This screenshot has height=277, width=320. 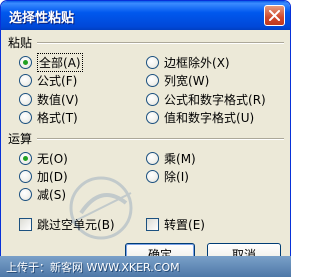 I want to click on option-label: 数值(V), so click(x=58, y=99).